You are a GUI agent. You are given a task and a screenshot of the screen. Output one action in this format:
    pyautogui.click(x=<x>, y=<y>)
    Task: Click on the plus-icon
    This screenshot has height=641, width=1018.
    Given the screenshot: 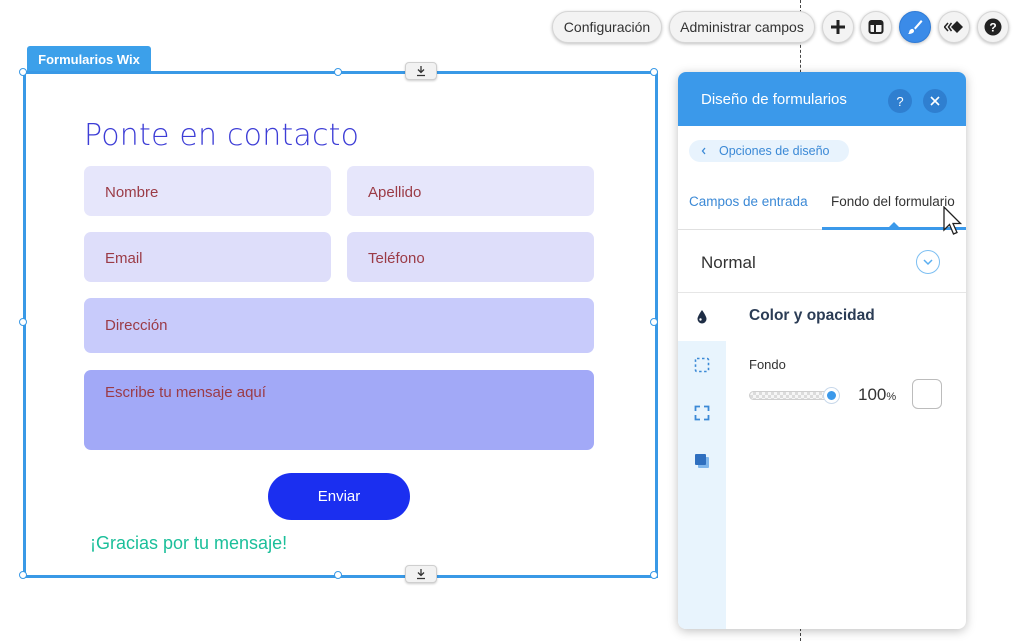 What is the action you would take?
    pyautogui.click(x=838, y=27)
    